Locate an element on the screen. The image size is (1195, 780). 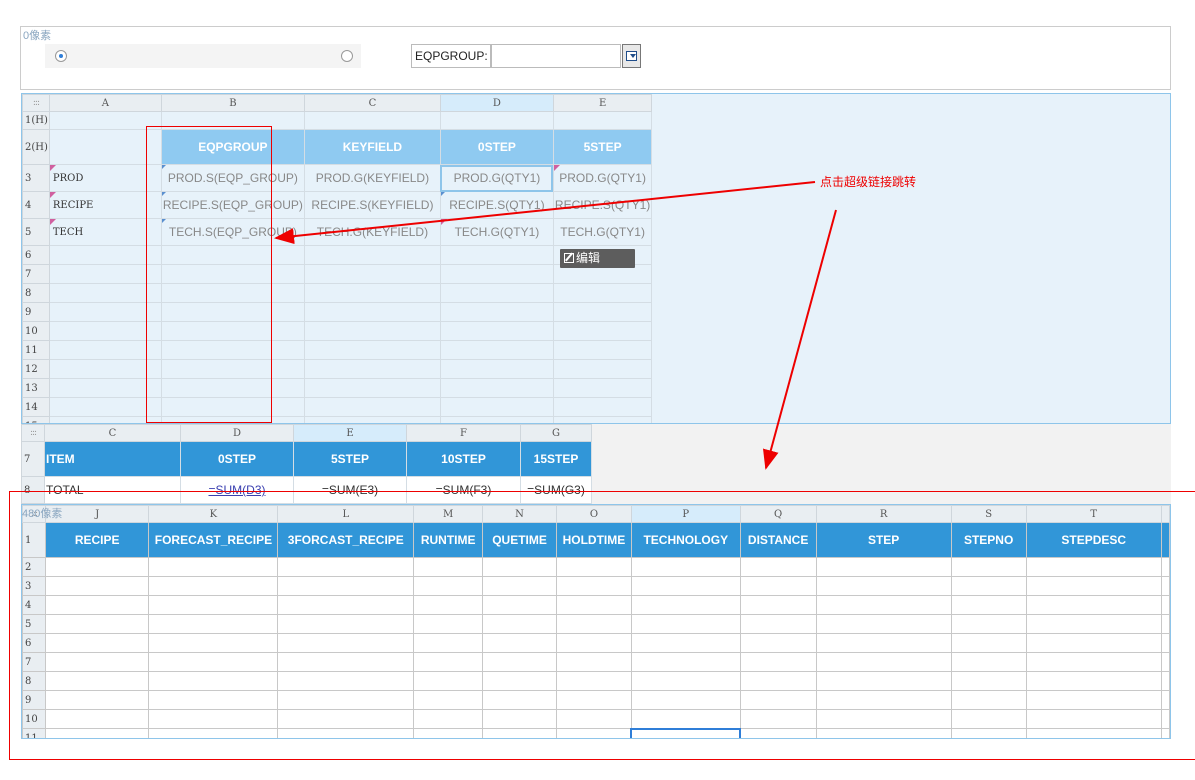
eqpgroup-dropdown-button is located at coordinates (631, 56).